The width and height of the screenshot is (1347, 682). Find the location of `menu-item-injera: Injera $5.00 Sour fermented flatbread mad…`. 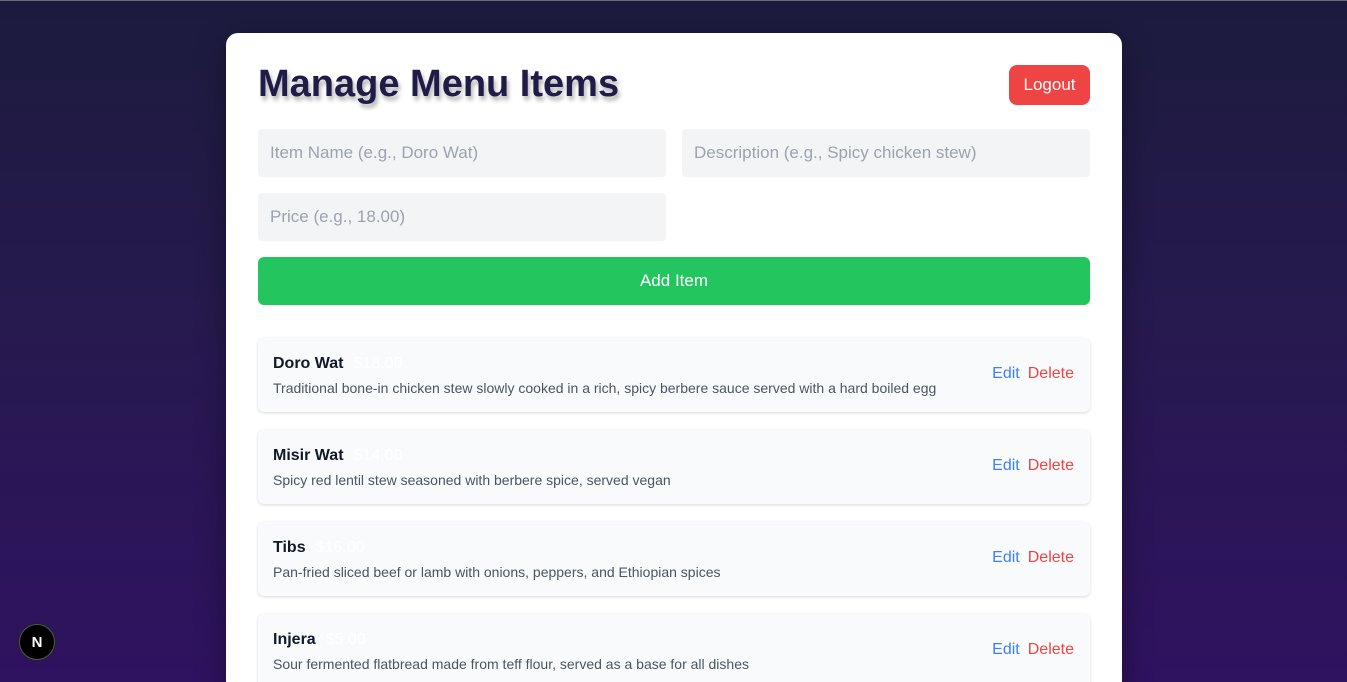

menu-item-injera: Injera $5.00 Sour fermented flatbread mad… is located at coordinates (674, 648).